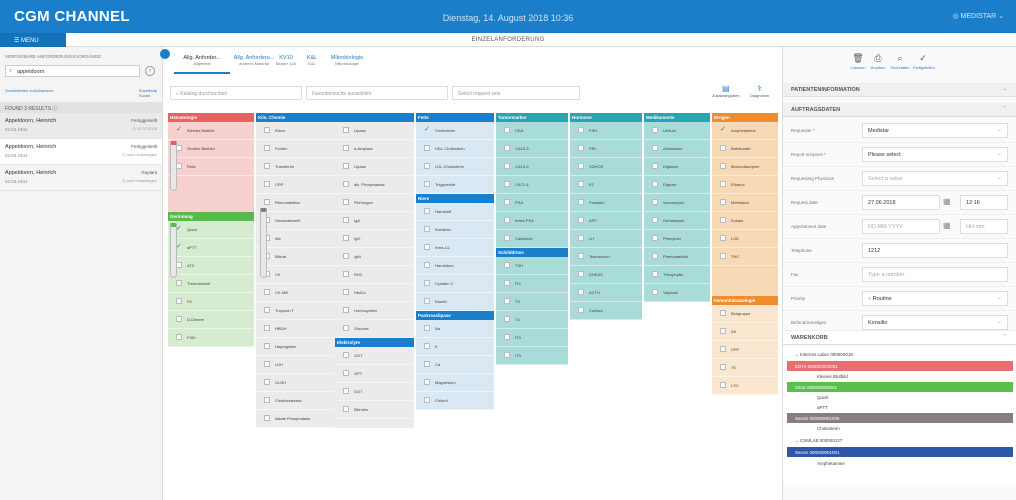 The image size is (1016, 500). I want to click on test-tsh: TSH, so click(532, 266).